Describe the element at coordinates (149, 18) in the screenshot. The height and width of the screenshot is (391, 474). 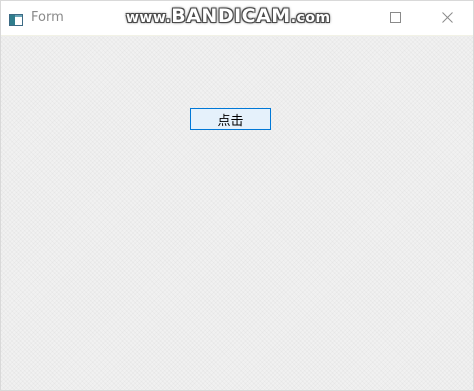
I see `watermark-prefix: www.` at that location.